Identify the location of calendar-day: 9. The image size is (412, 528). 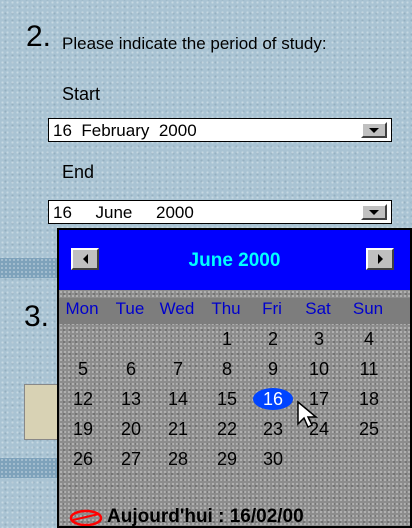
(273, 369).